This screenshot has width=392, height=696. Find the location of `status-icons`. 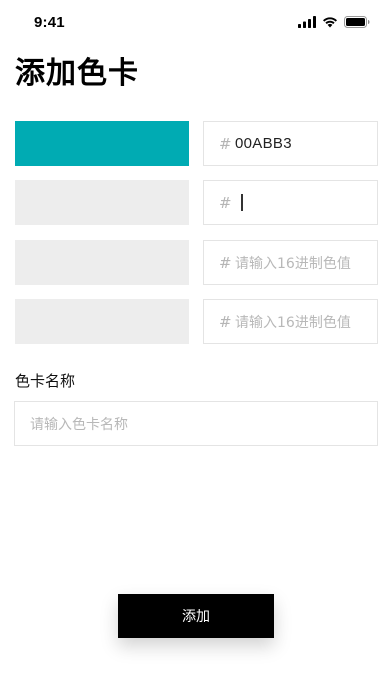

status-icons is located at coordinates (334, 22).